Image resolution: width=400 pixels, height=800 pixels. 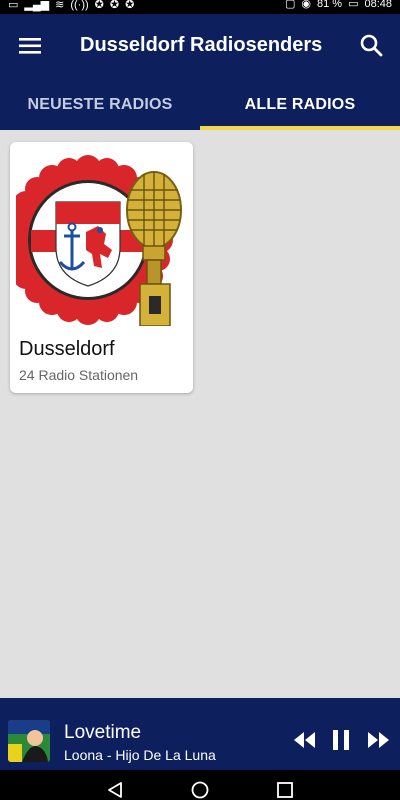 I want to click on tab-neueste-radios: NEUESTE RADIOS, so click(x=100, y=105).